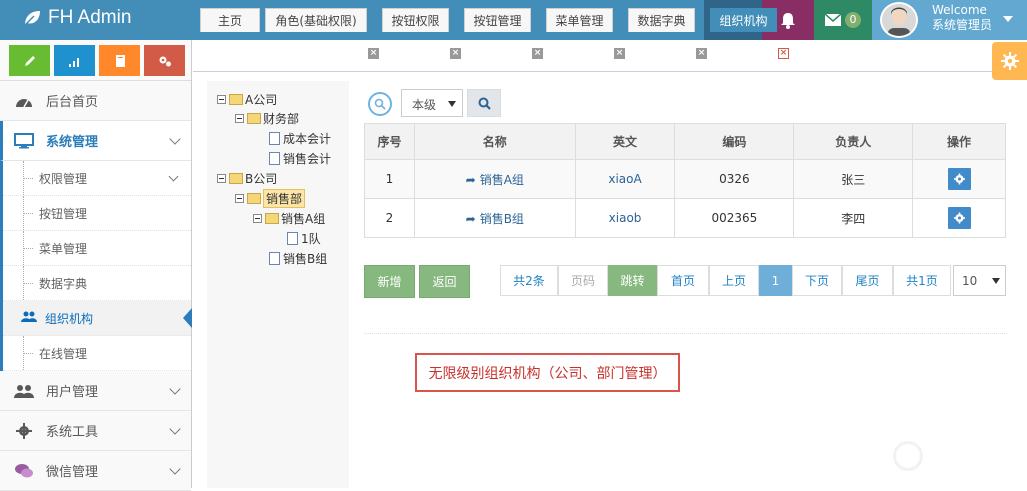 The width and height of the screenshot is (1027, 491). Describe the element at coordinates (683, 280) in the screenshot. I see `first-page-button: 首页` at that location.